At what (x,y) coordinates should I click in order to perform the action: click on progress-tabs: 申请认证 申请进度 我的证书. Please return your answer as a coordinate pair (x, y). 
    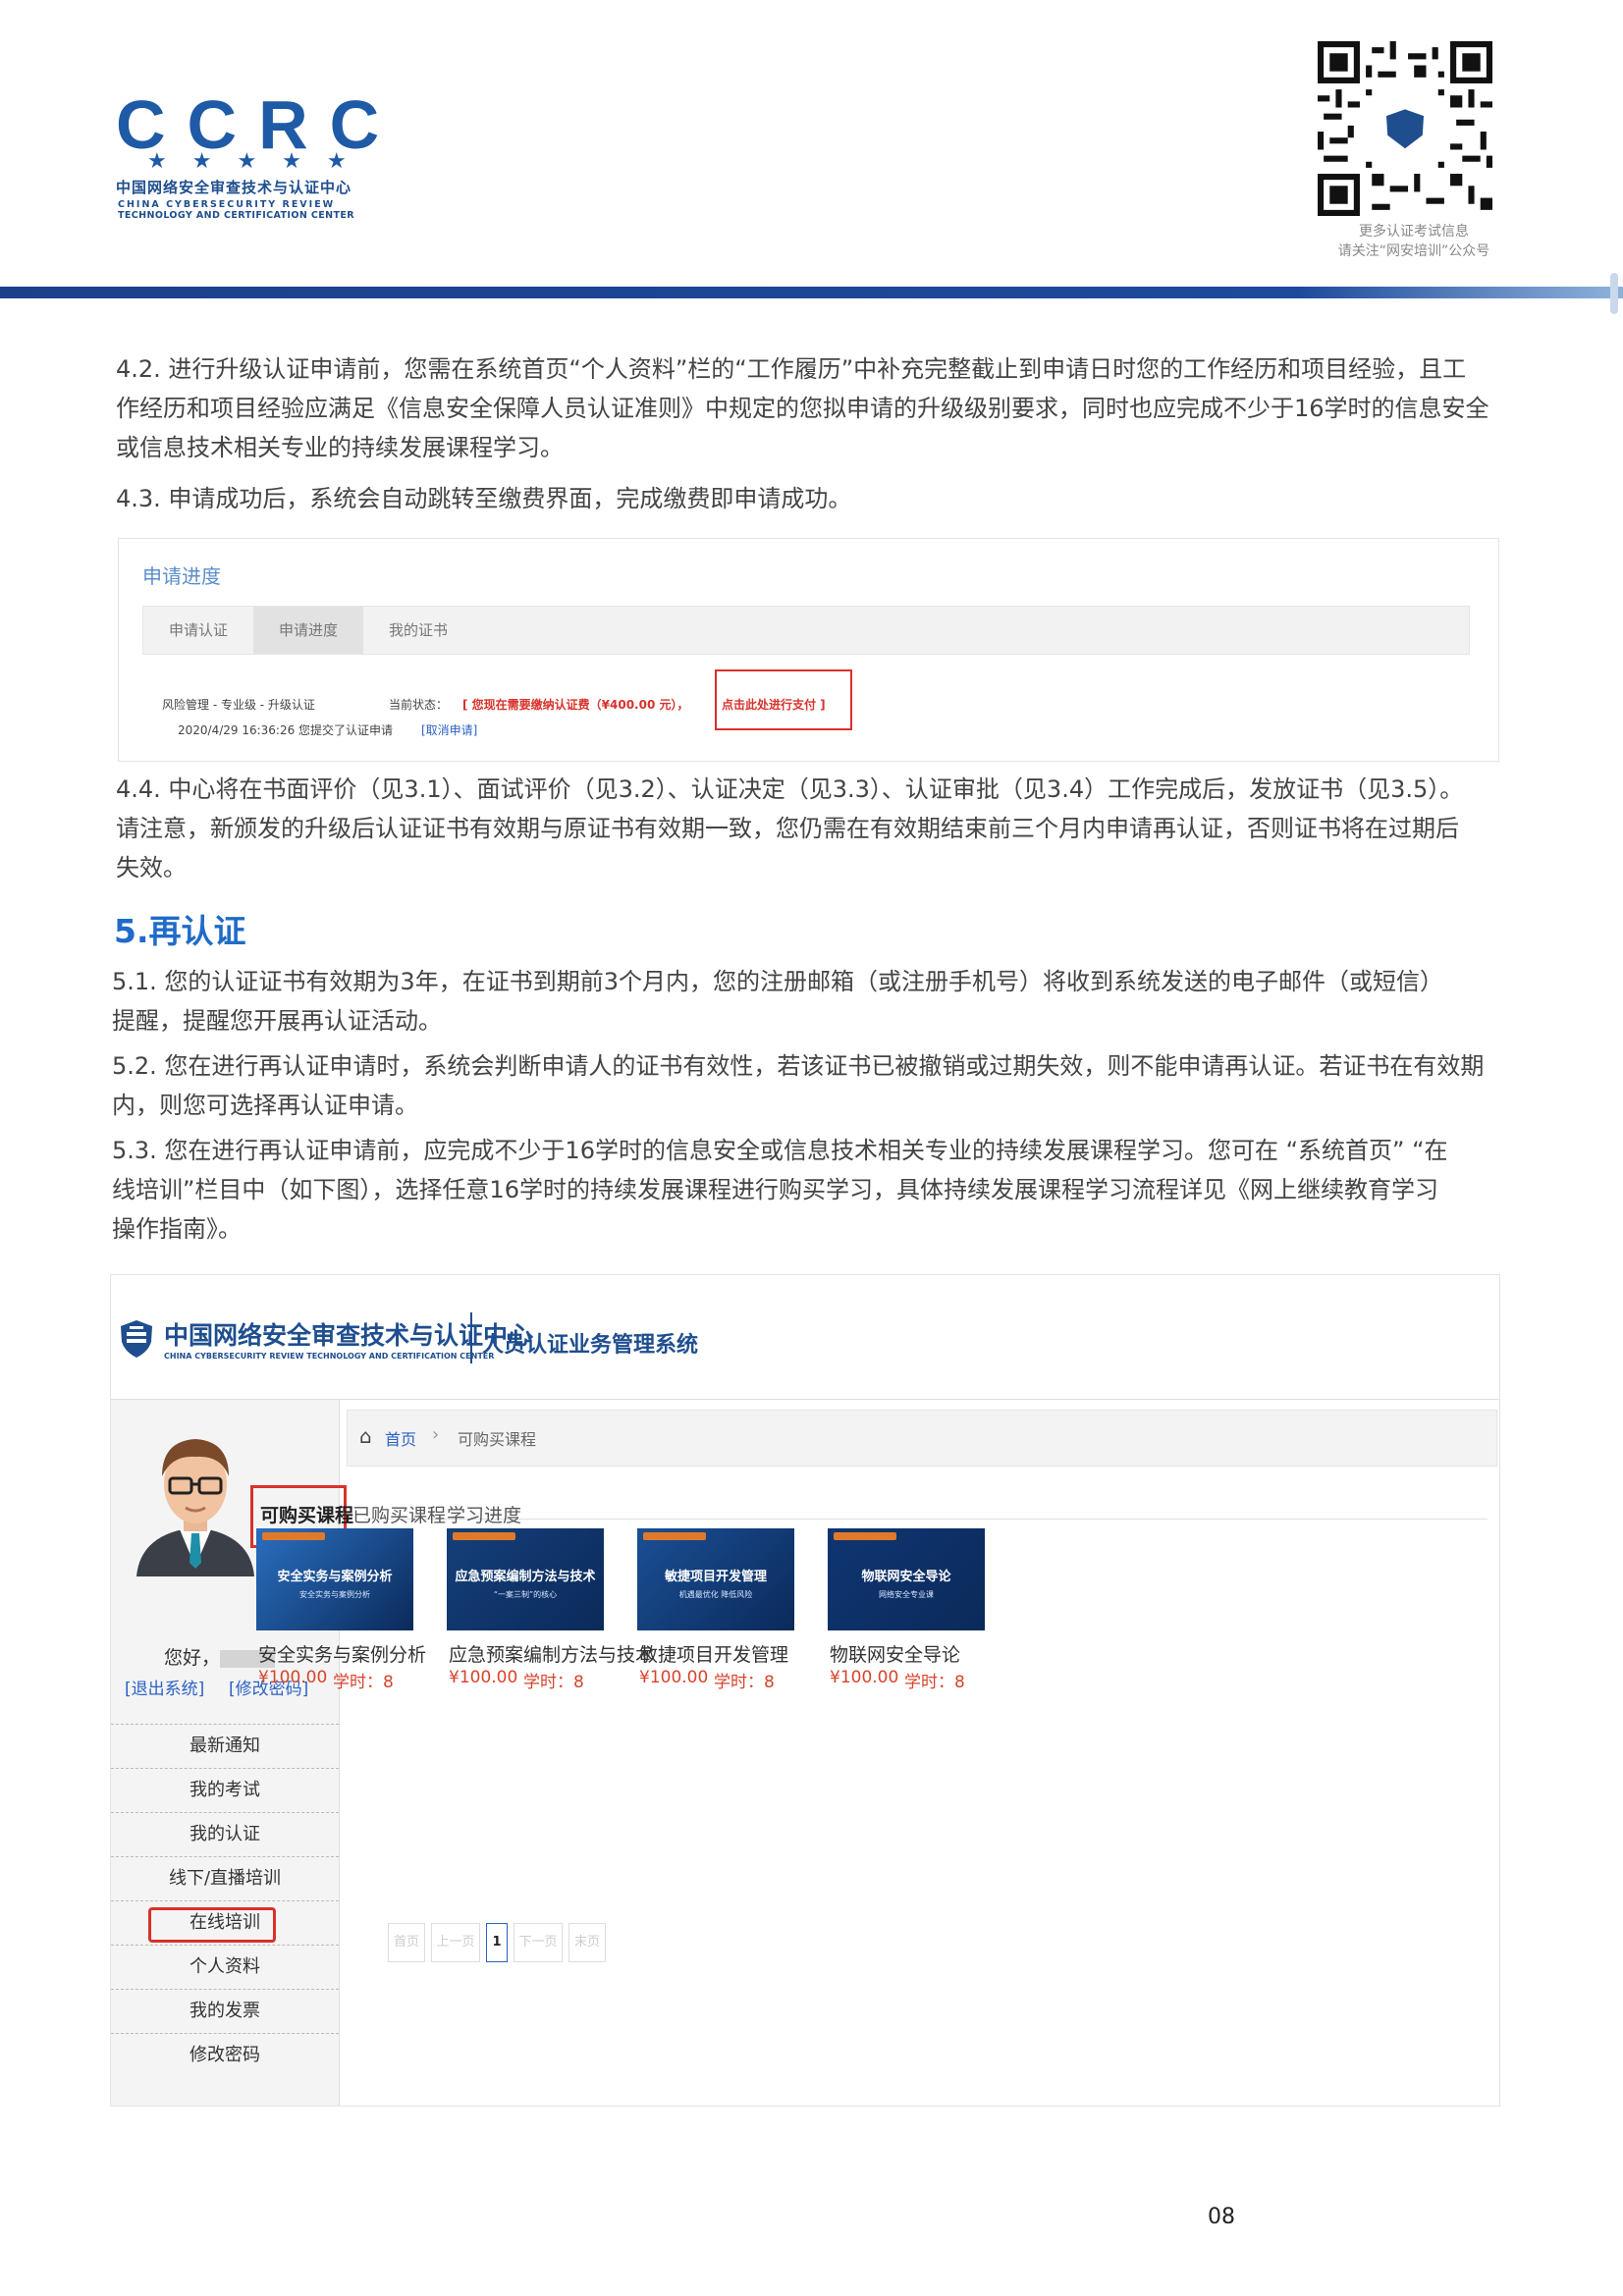
    Looking at the image, I should click on (806, 630).